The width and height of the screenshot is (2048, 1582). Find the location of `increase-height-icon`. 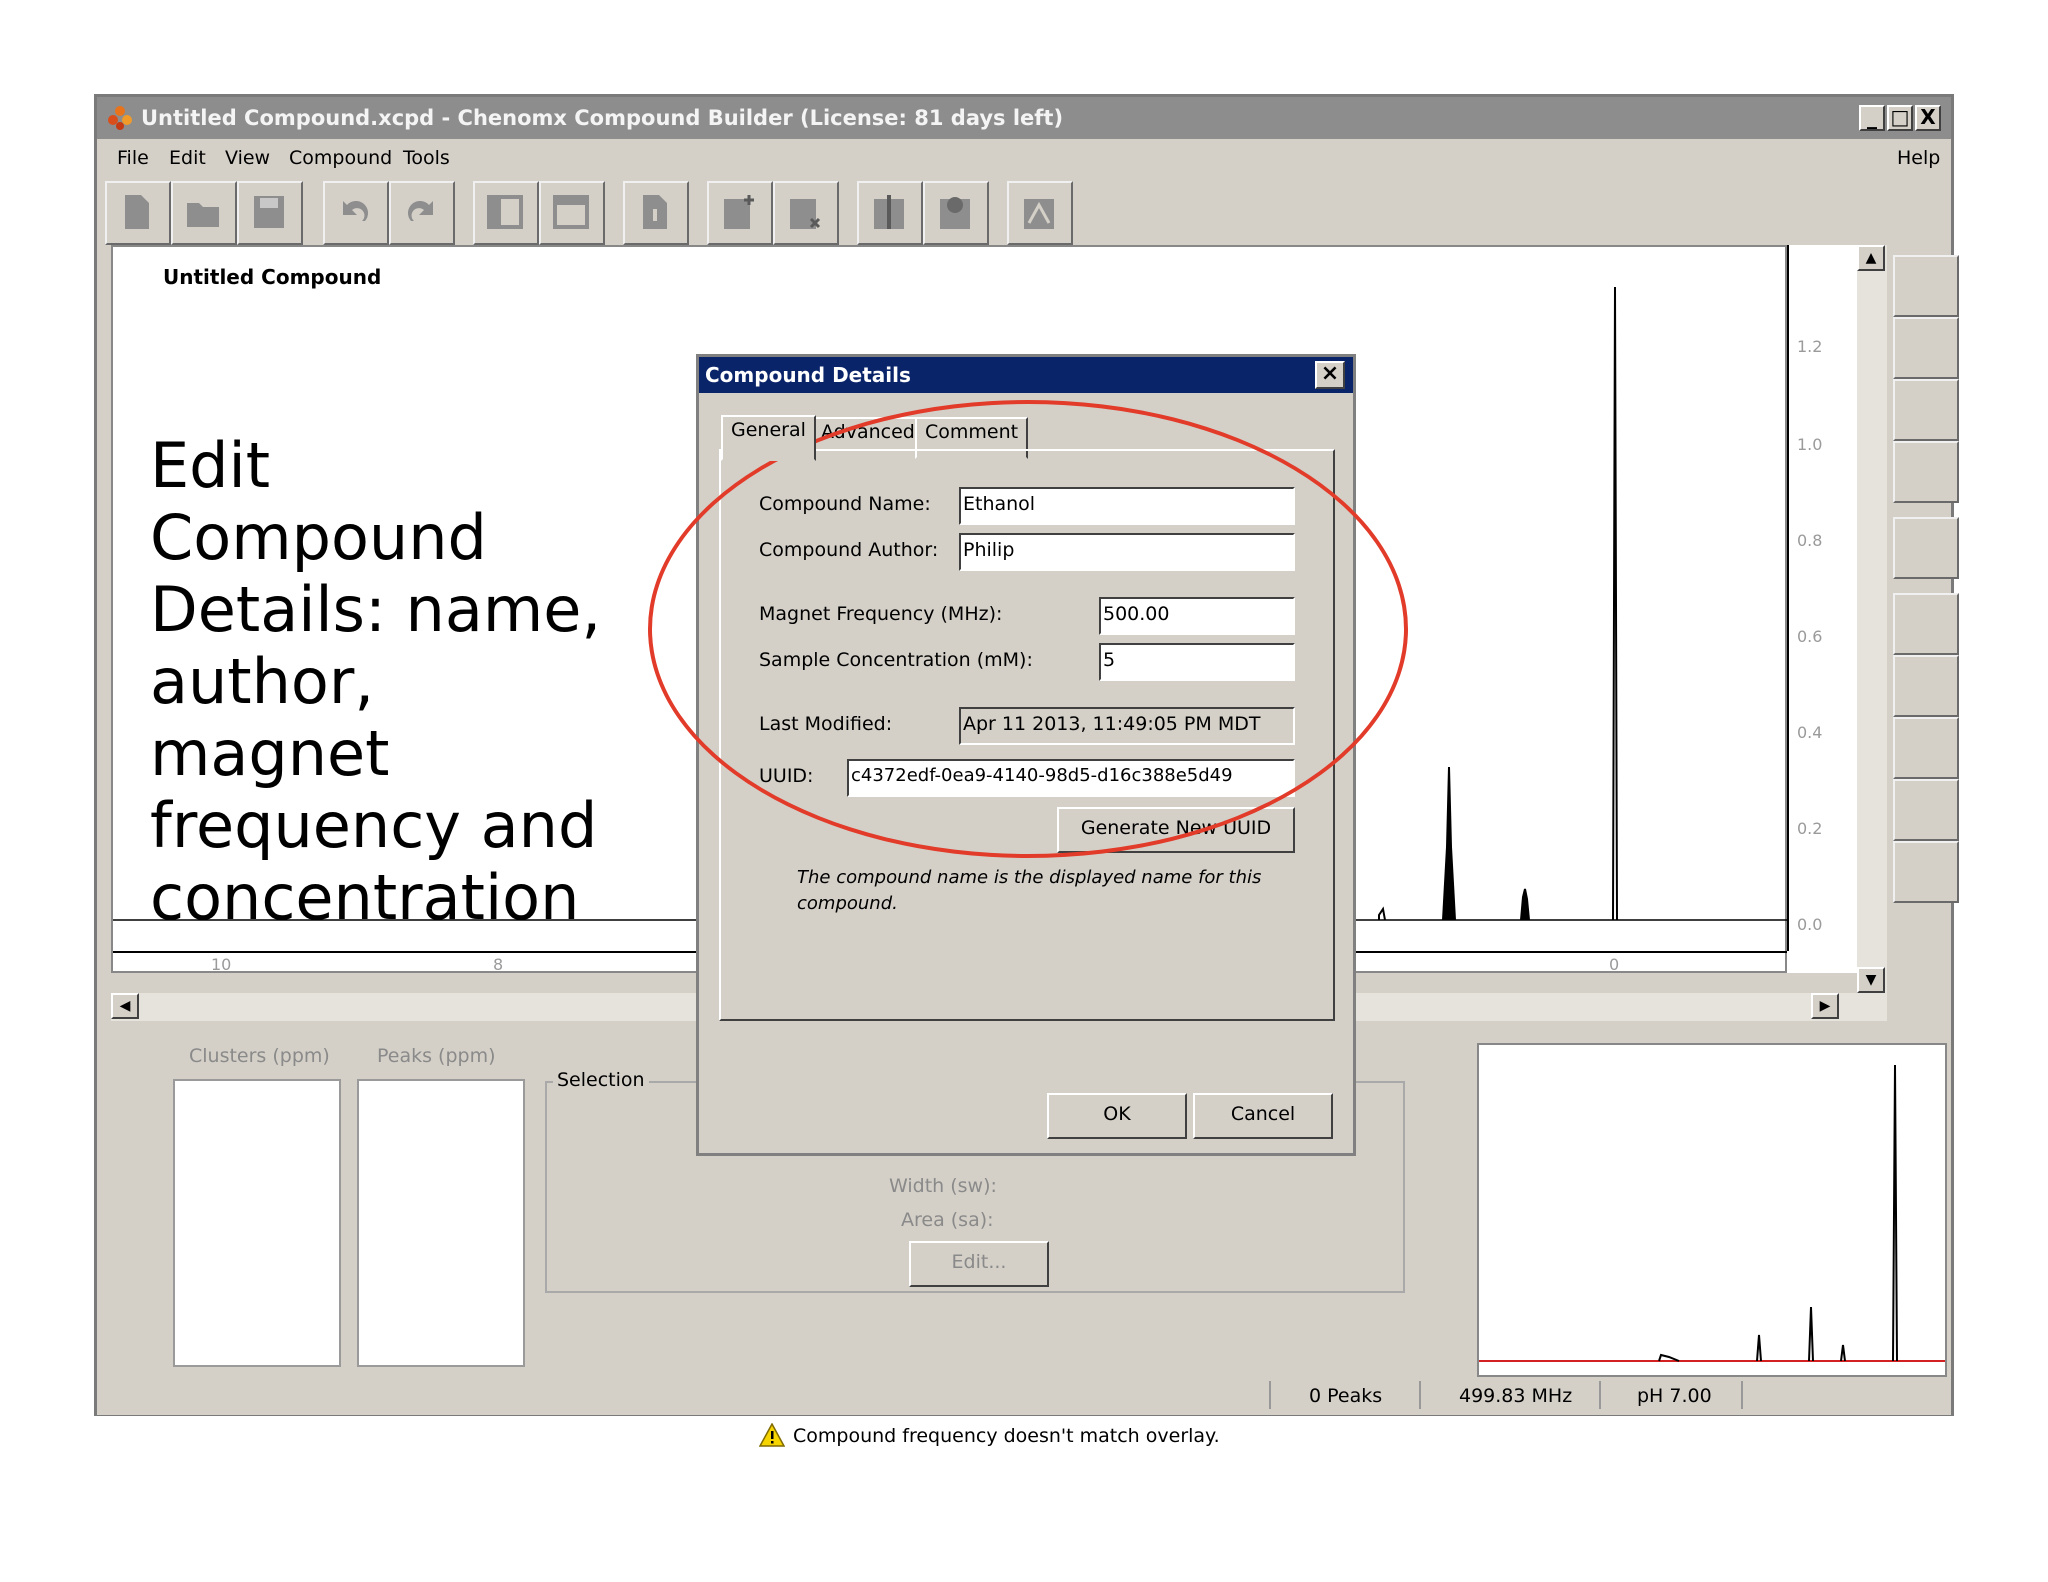

increase-height-icon is located at coordinates (1926, 686).